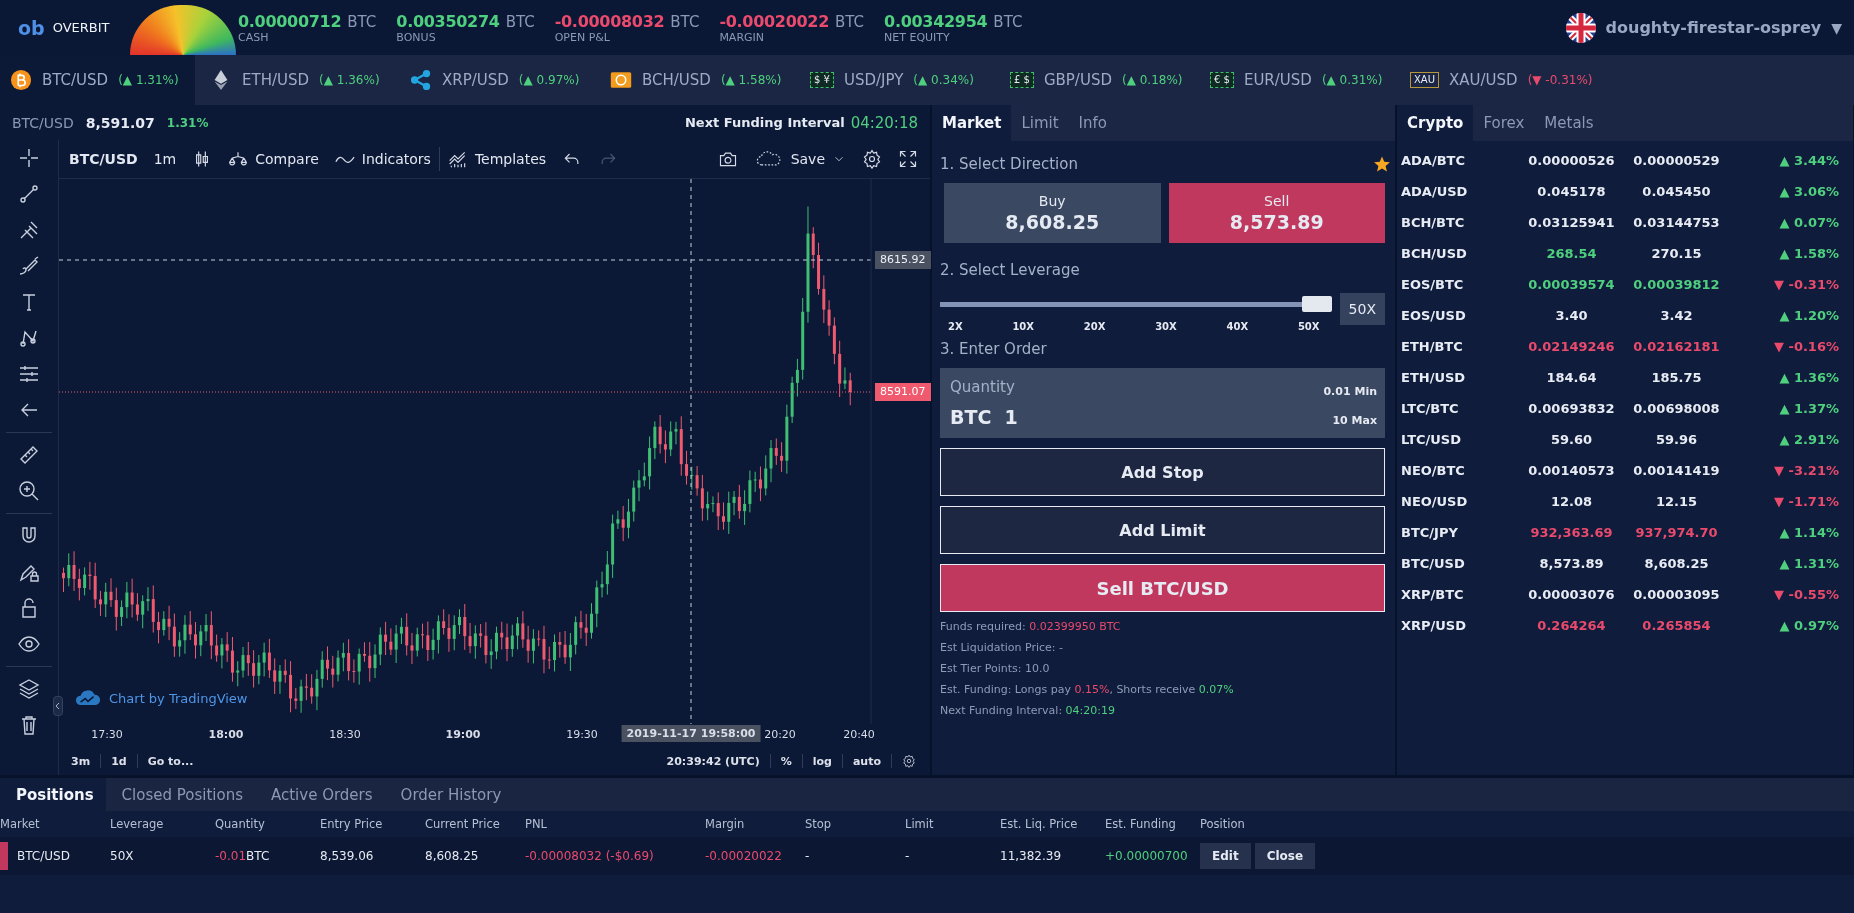 Image resolution: width=1854 pixels, height=913 pixels. What do you see at coordinates (1460, 470) in the screenshot?
I see `pair-cell: NEO/BTC` at bounding box center [1460, 470].